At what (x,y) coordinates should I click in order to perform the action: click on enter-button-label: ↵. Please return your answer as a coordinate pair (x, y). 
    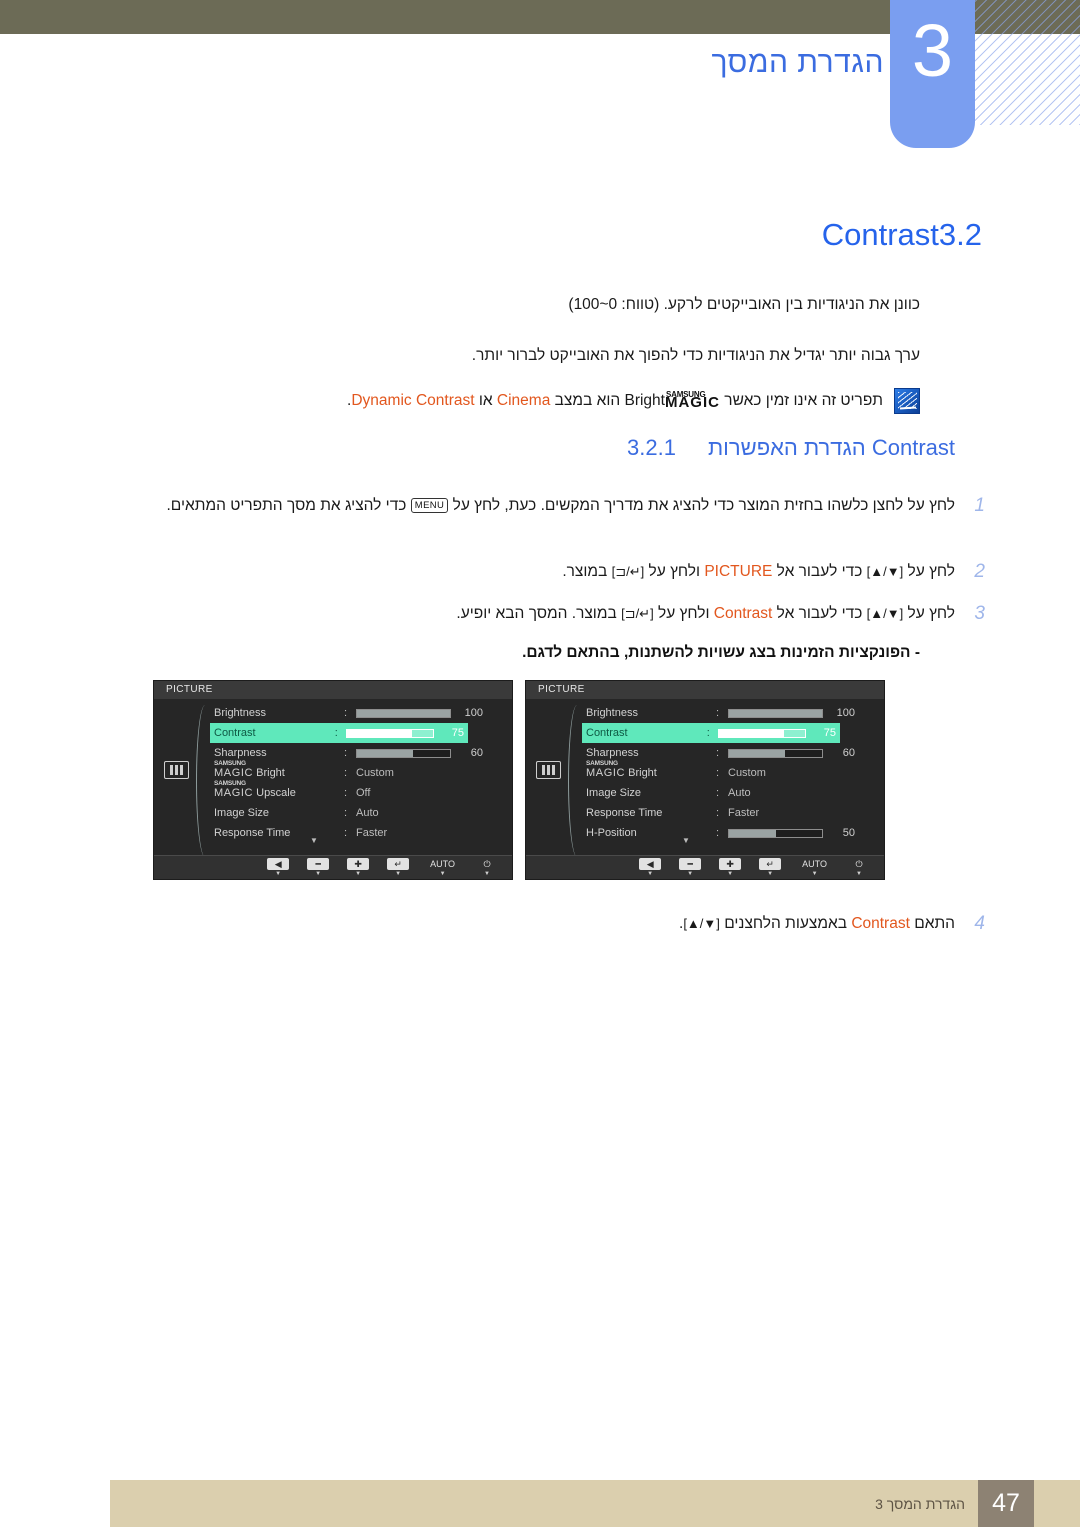
    Looking at the image, I should click on (770, 863).